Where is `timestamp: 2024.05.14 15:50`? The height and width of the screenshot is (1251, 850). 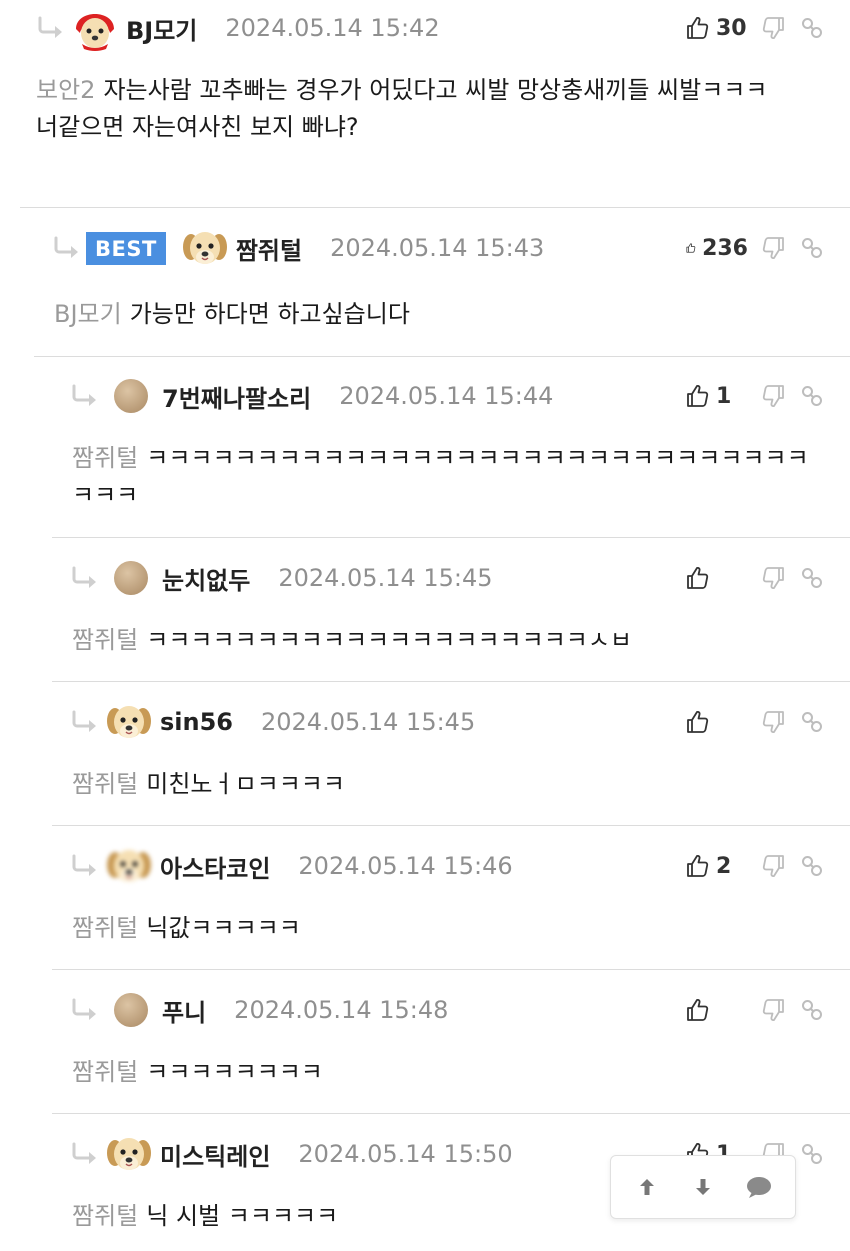 timestamp: 2024.05.14 15:50 is located at coordinates (405, 1154).